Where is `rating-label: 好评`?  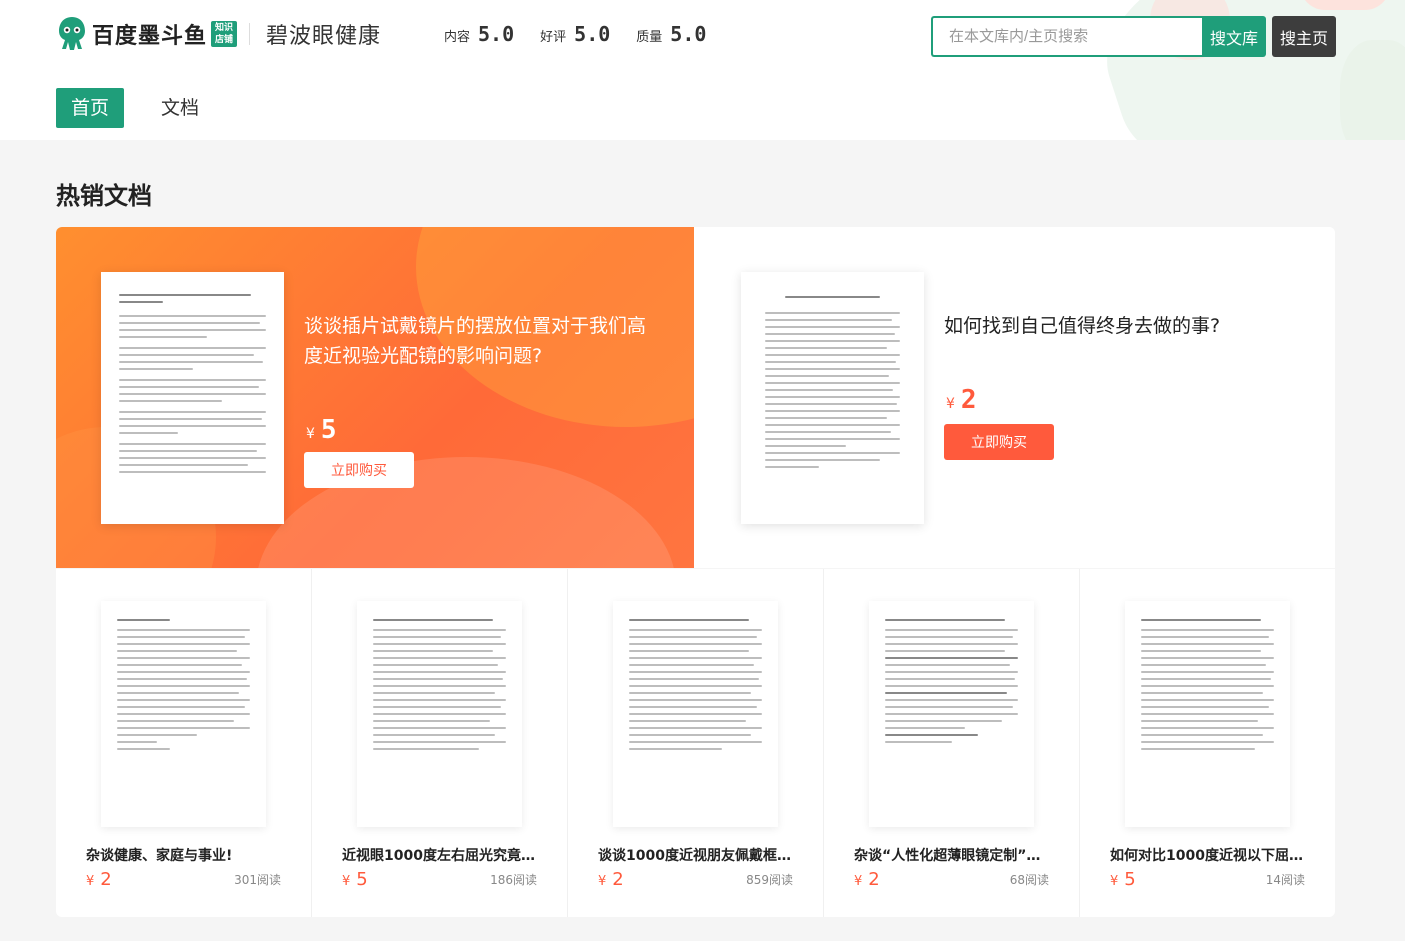 rating-label: 好评 is located at coordinates (553, 37).